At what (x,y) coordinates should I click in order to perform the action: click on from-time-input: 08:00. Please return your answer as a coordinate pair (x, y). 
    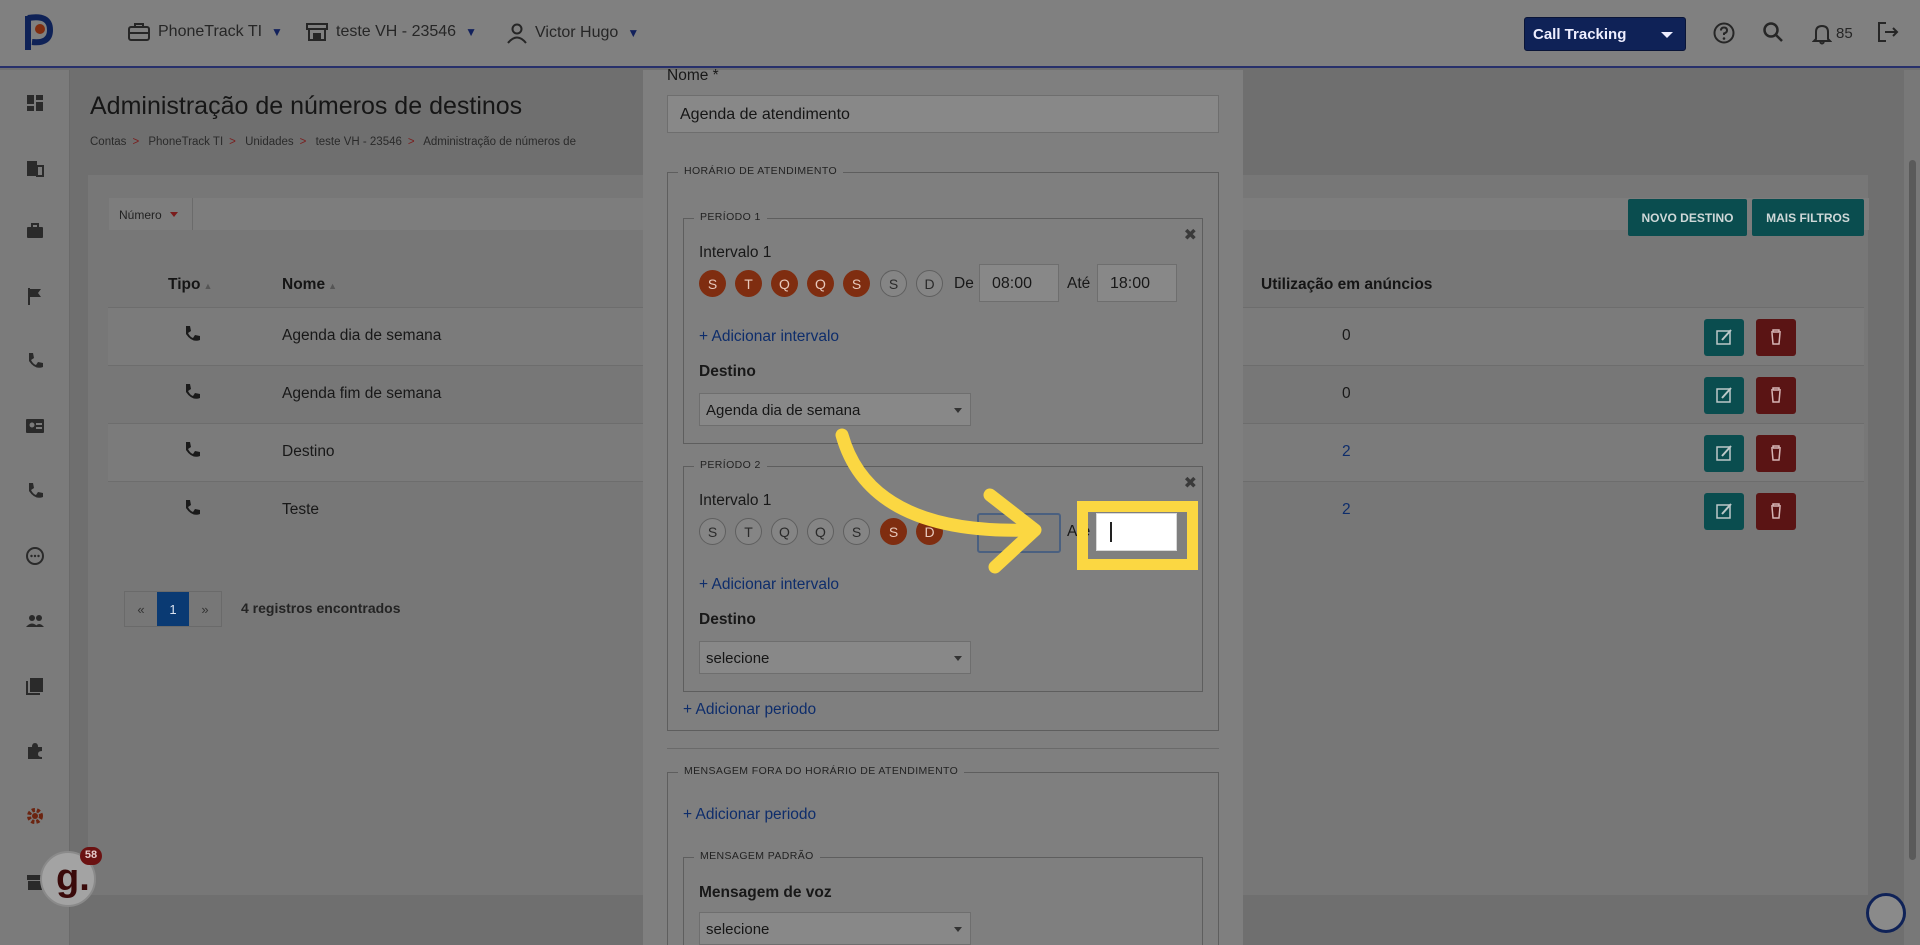
    Looking at the image, I should click on (1019, 283).